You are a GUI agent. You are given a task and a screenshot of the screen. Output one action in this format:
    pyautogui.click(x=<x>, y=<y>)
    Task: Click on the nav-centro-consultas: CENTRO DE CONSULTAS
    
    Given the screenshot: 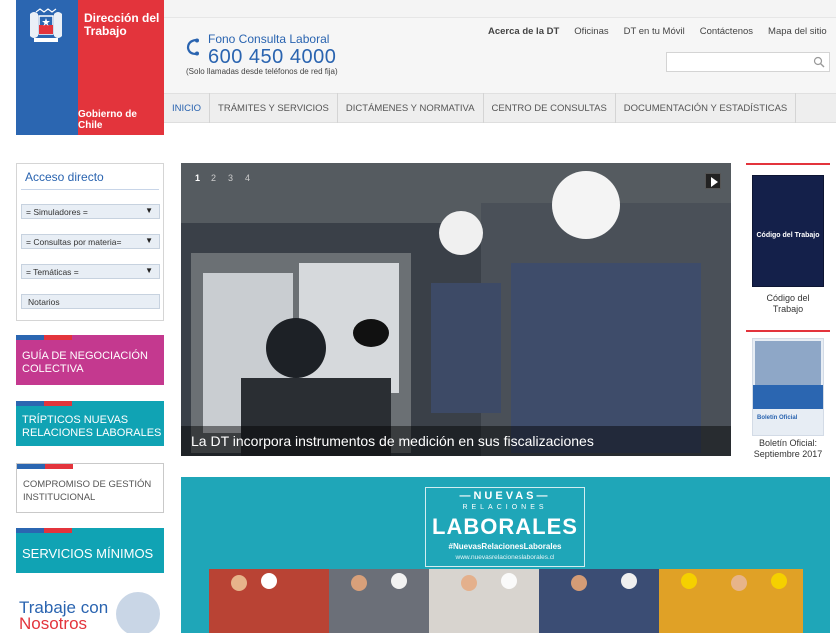 What is the action you would take?
    pyautogui.click(x=550, y=108)
    